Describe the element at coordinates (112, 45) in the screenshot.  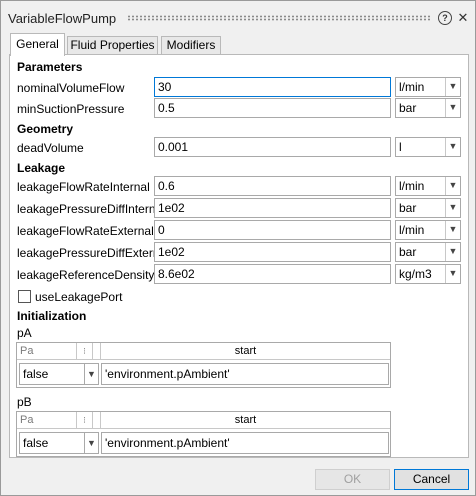
I see `tab-fluid-properties: Fluid Properties` at that location.